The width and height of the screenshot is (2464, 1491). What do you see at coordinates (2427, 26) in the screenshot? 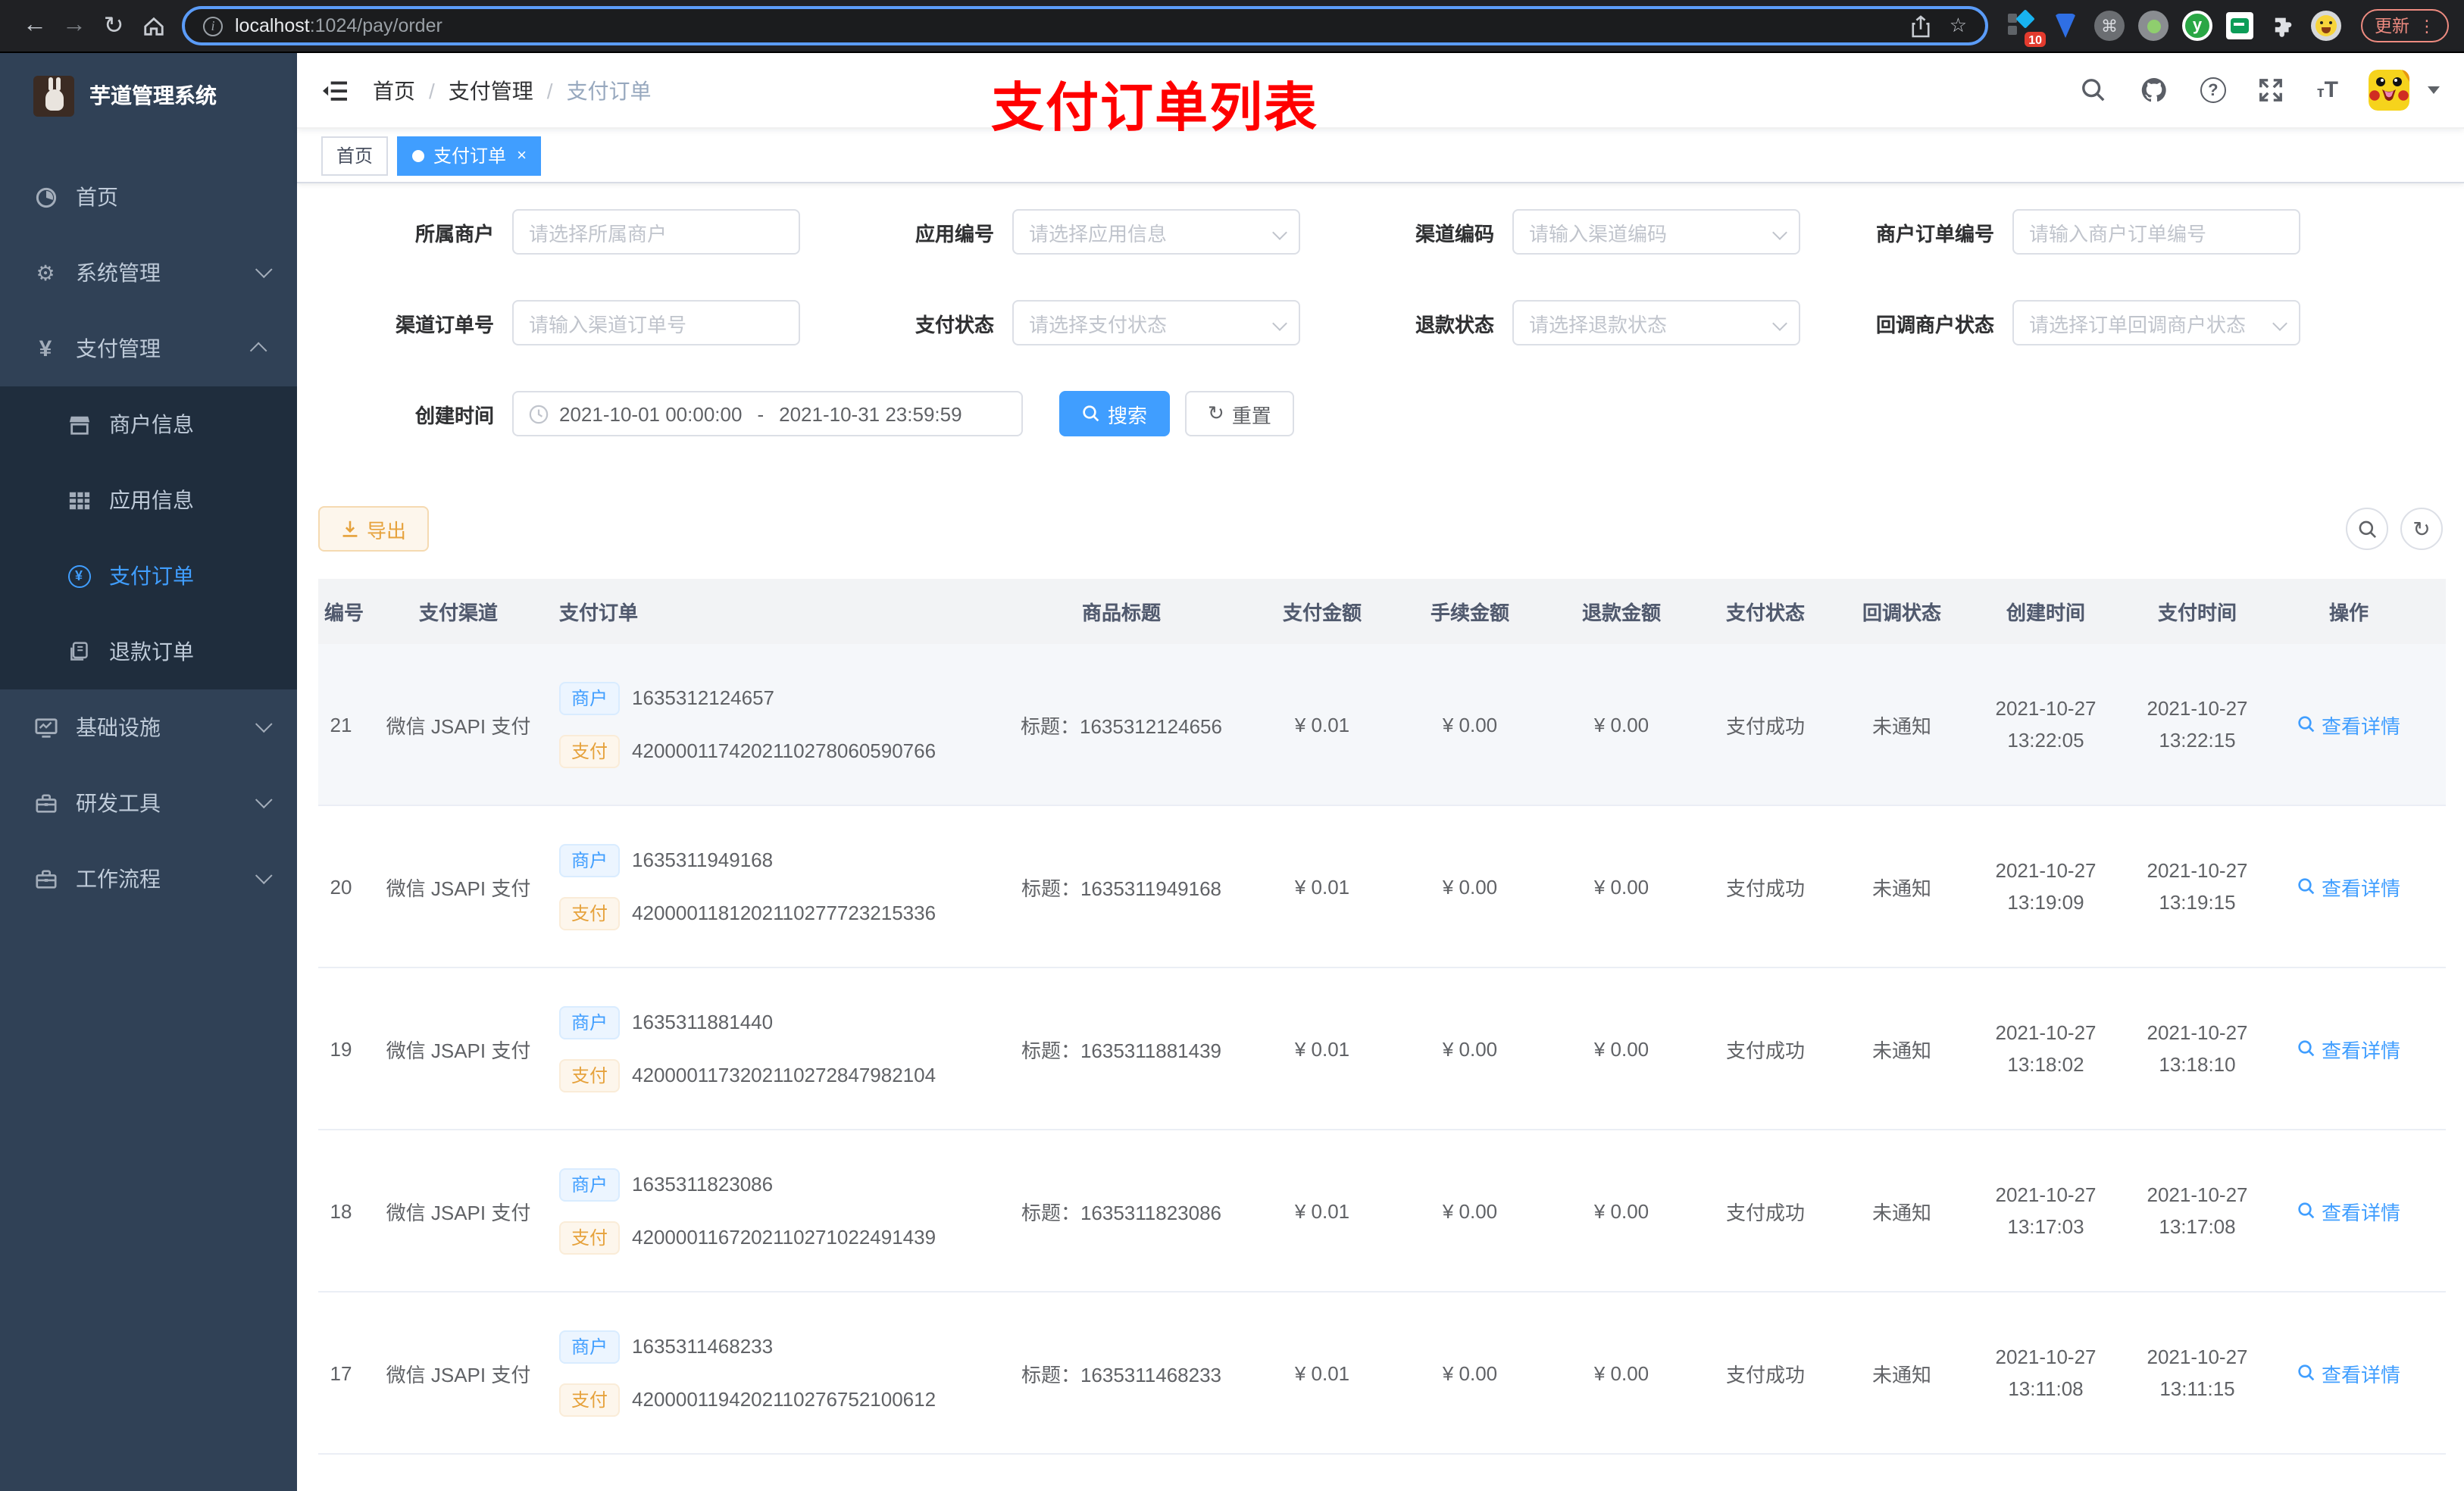
I see `browser-menu-icon: ⋮` at bounding box center [2427, 26].